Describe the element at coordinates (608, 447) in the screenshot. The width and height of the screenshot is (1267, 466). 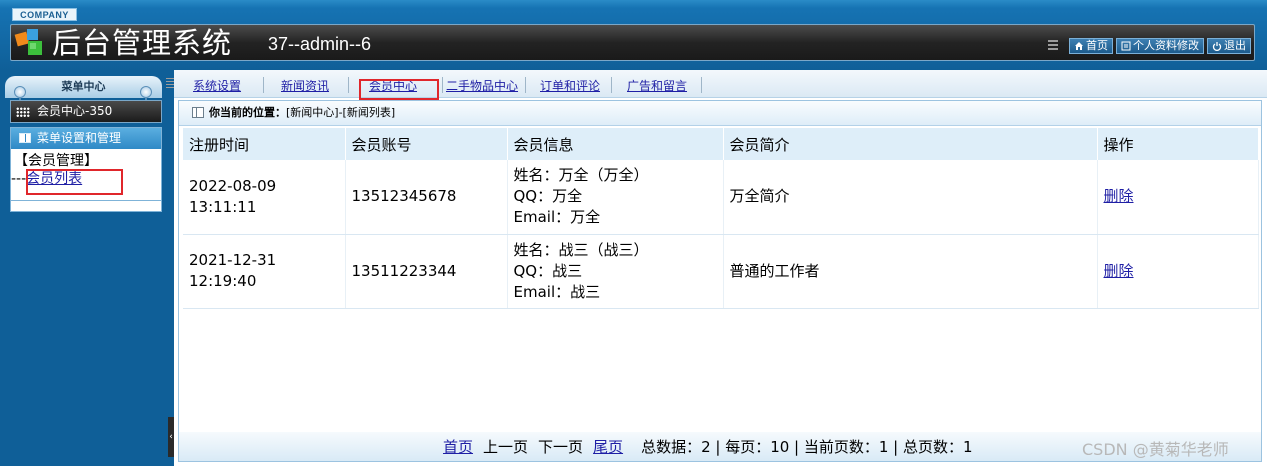
I see `last-page-link: 尾页` at that location.